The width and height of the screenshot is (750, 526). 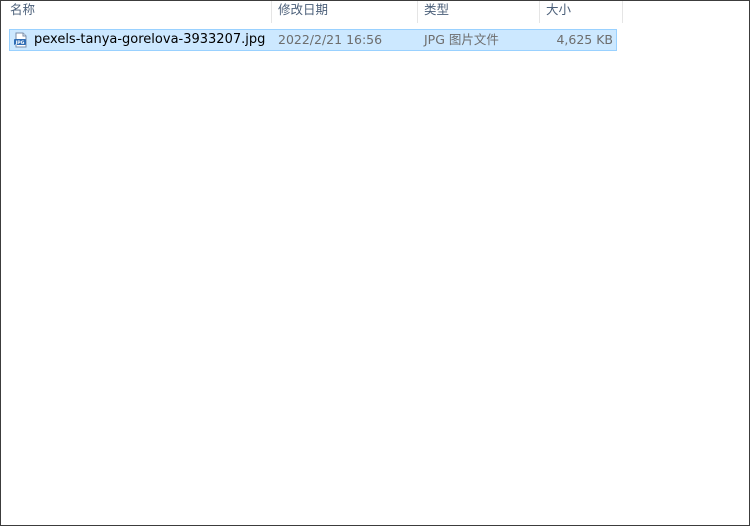 I want to click on file-size: 4,625 KB, so click(x=584, y=39).